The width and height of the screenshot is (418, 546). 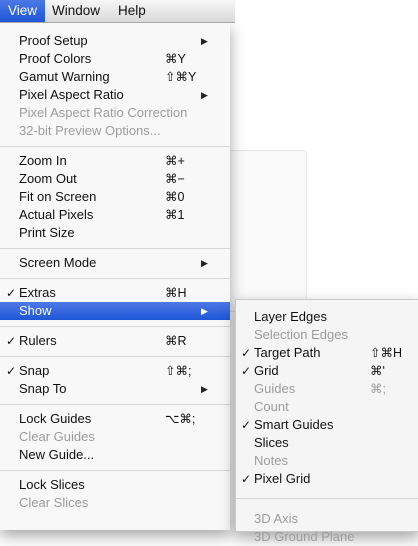 What do you see at coordinates (181, 77) in the screenshot?
I see `shortcut-label: ⇧⌘Y` at bounding box center [181, 77].